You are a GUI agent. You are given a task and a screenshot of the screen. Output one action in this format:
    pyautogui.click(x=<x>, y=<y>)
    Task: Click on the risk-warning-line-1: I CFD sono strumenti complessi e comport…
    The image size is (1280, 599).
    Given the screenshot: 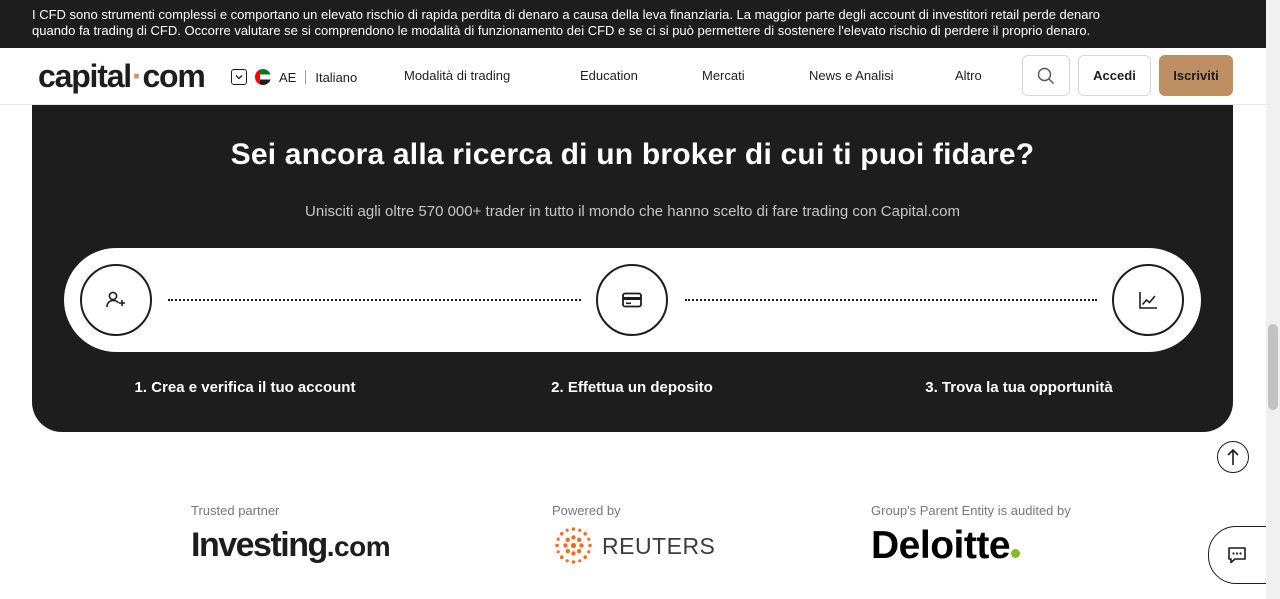 What is the action you would take?
    pyautogui.click(x=566, y=14)
    